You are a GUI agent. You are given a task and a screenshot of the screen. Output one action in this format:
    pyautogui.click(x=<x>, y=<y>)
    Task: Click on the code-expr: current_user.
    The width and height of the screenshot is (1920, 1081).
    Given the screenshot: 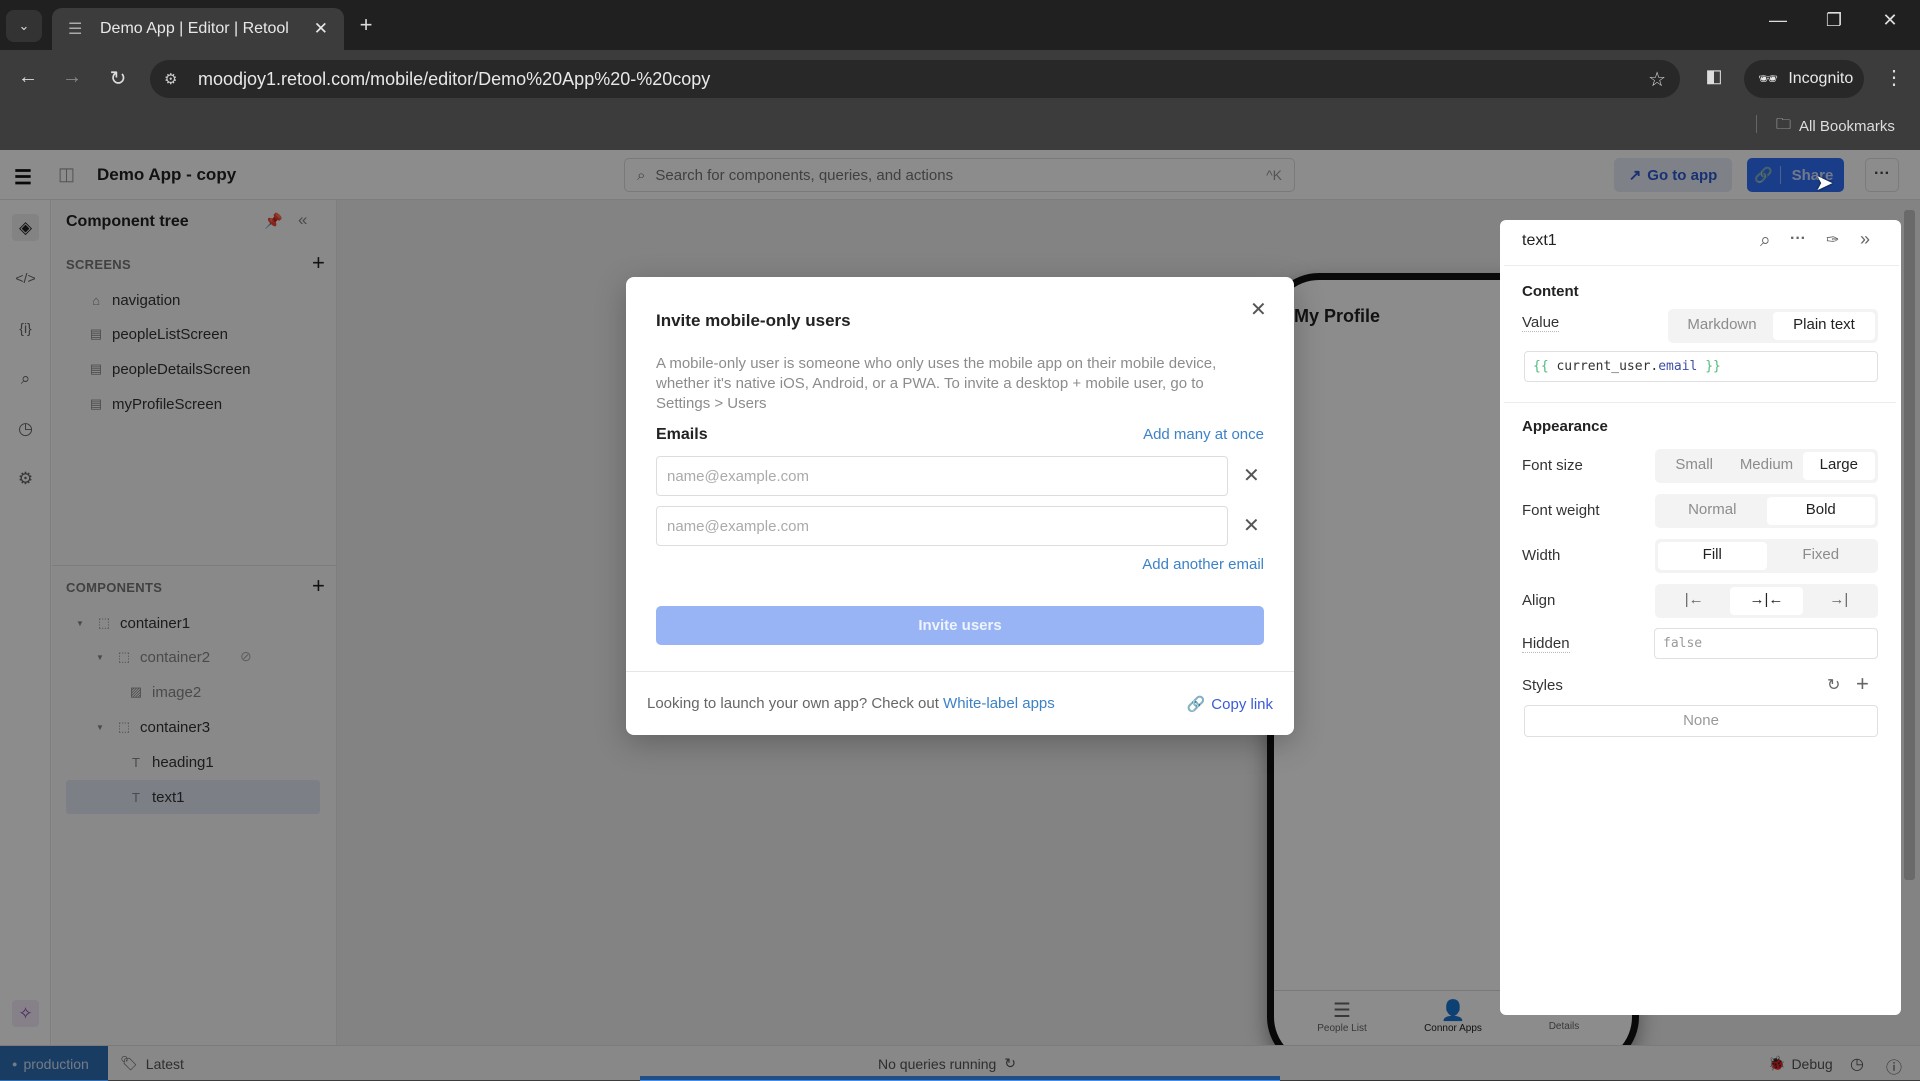 What is the action you would take?
    pyautogui.click(x=1607, y=366)
    